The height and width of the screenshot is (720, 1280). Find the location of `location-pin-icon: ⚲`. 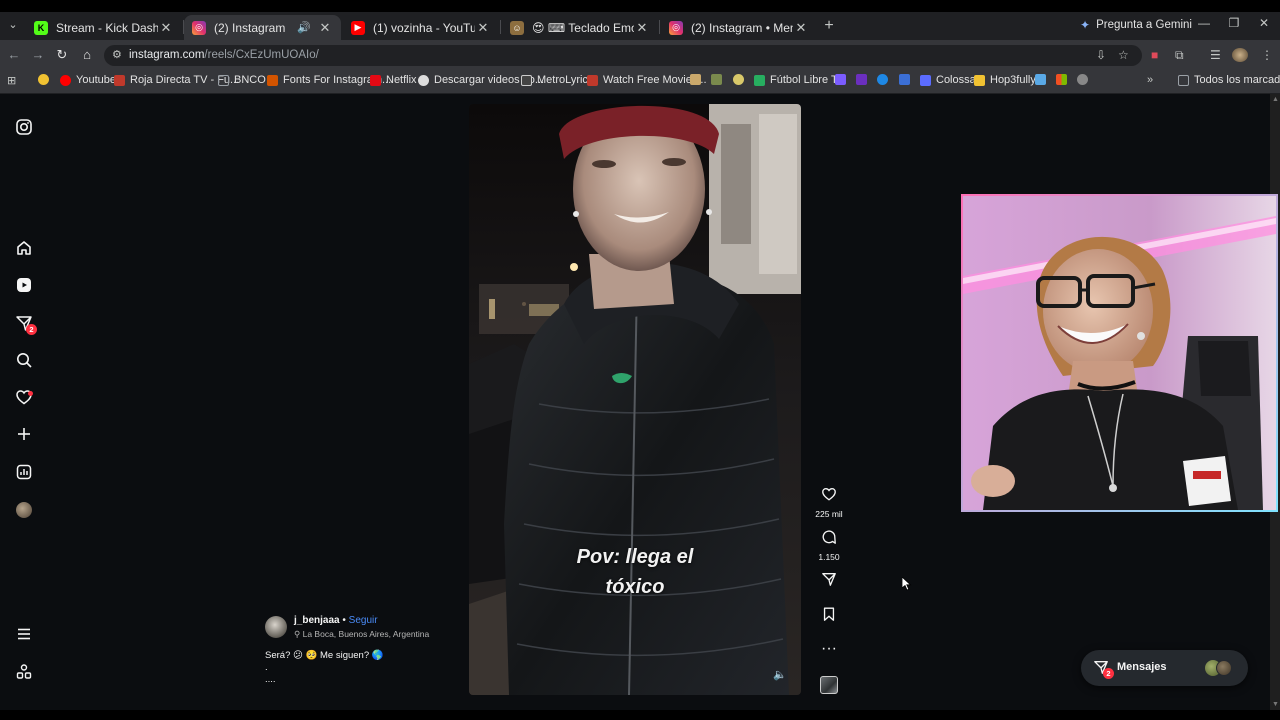

location-pin-icon: ⚲ is located at coordinates (297, 634).